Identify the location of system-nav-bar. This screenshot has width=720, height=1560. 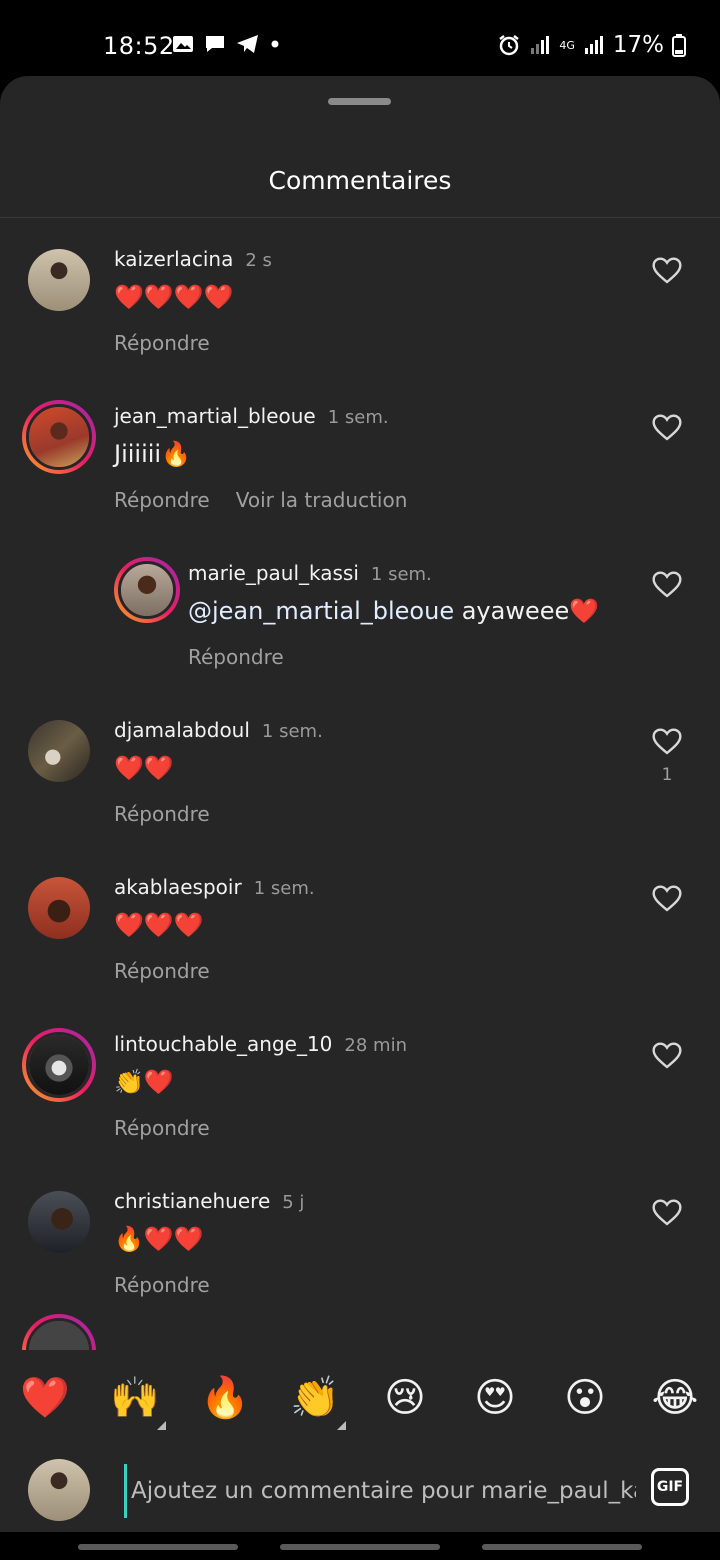
(360, 1546).